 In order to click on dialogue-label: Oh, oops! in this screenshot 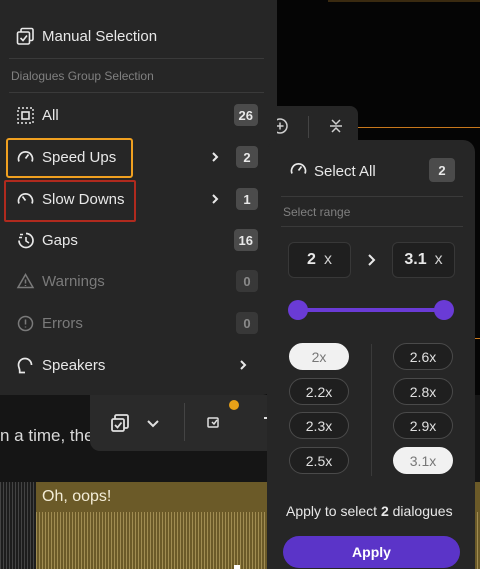, I will do `click(77, 496)`.